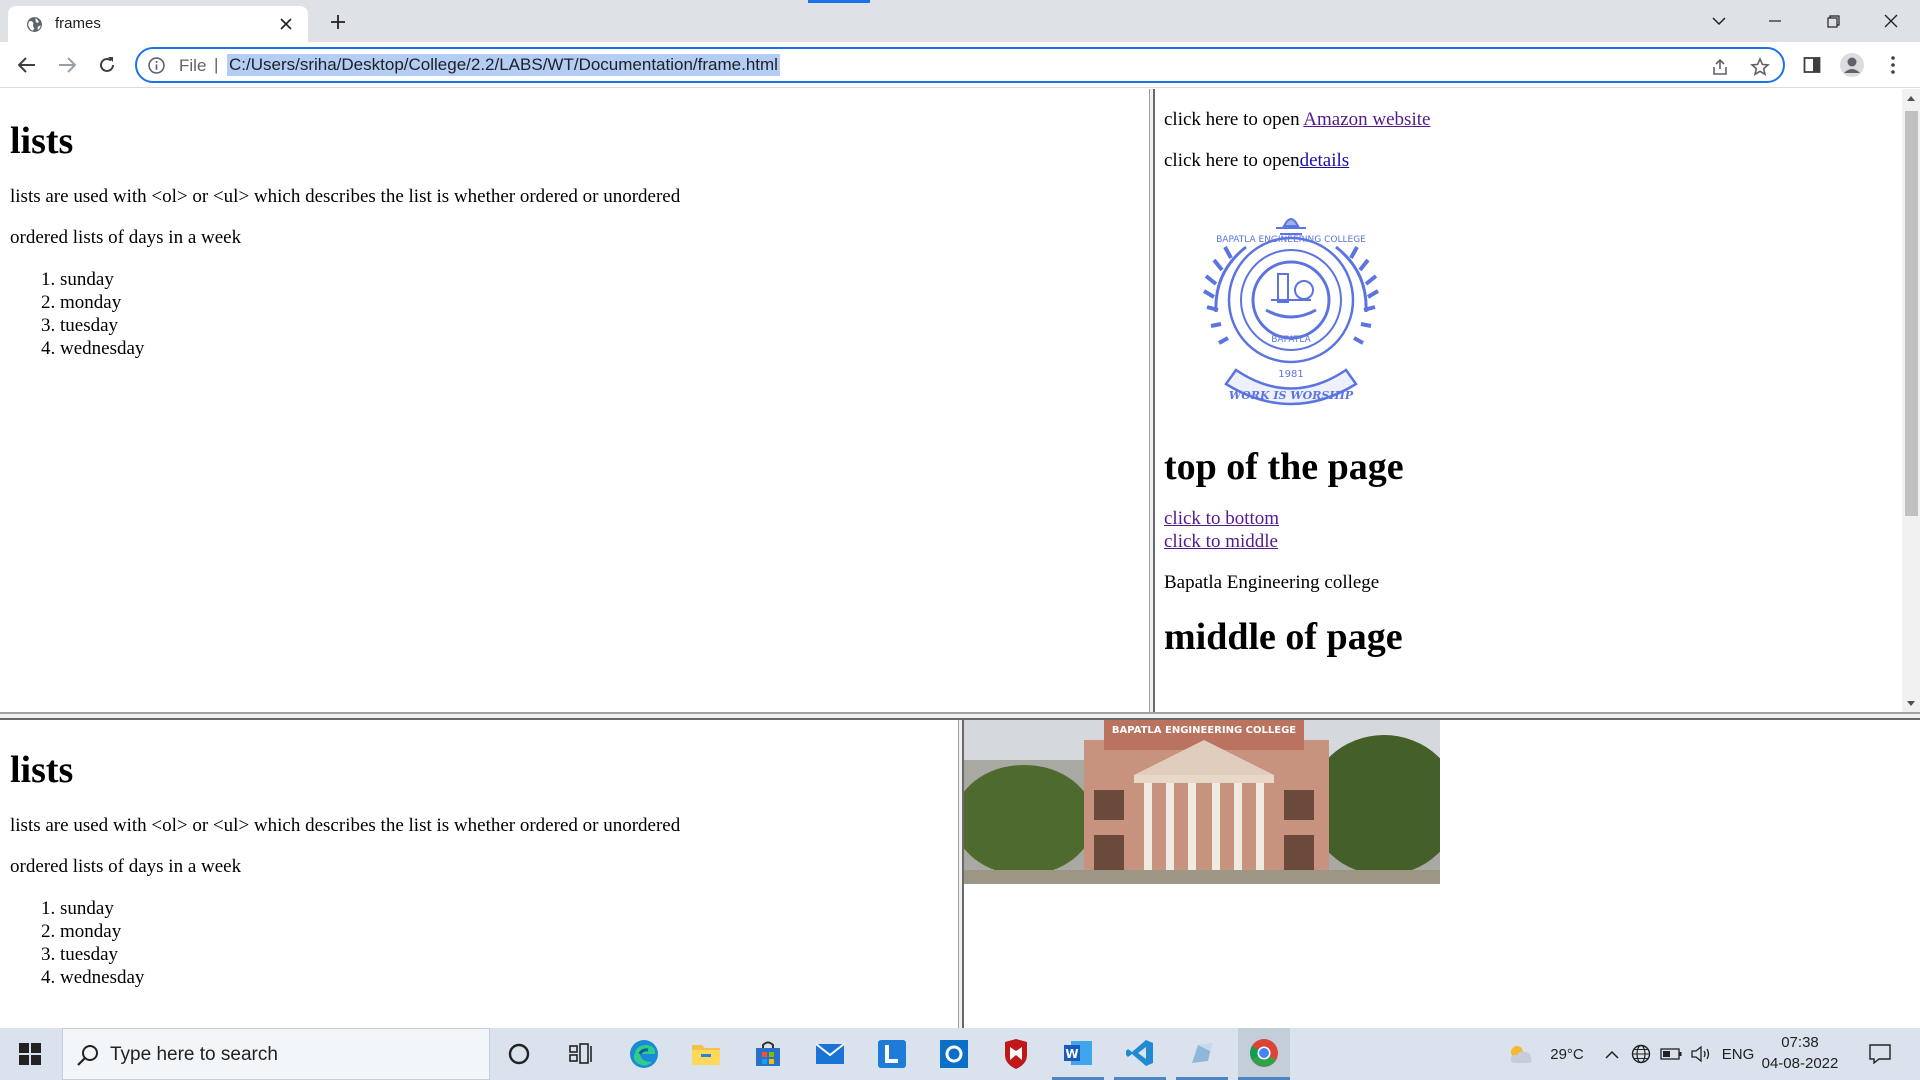  I want to click on taskbar-clock: 07:38 04-08-2022, so click(1800, 1053).